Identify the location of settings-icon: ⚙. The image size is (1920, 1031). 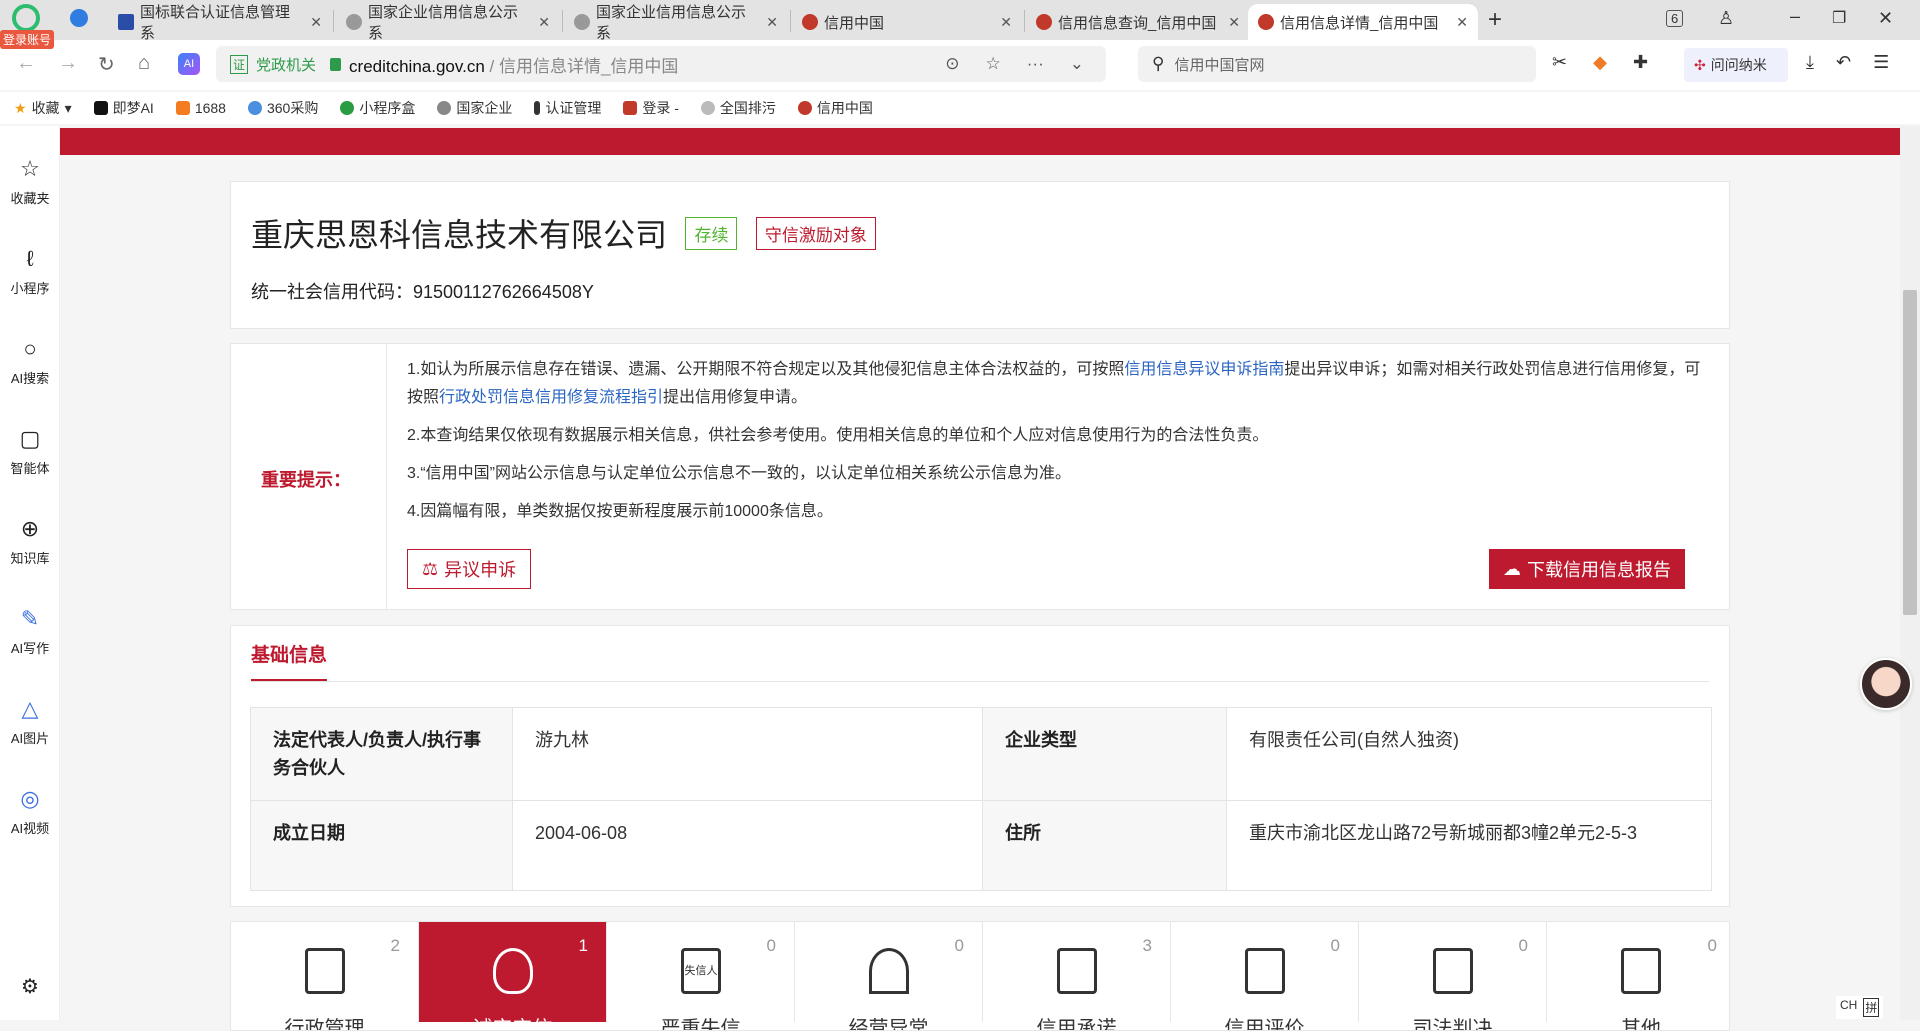
(30, 986).